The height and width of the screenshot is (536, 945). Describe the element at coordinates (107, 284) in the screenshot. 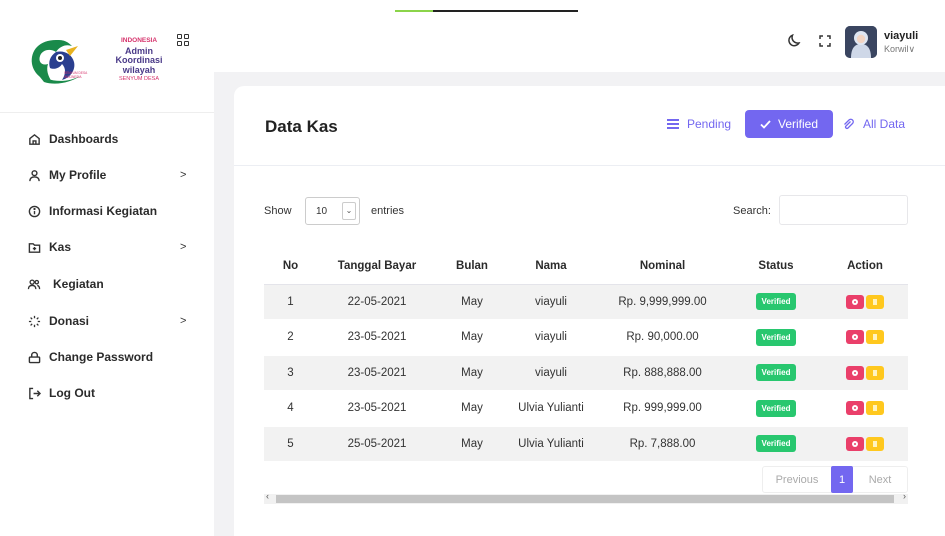

I see `sidebar-item-kegiatan: Kegiatan` at that location.